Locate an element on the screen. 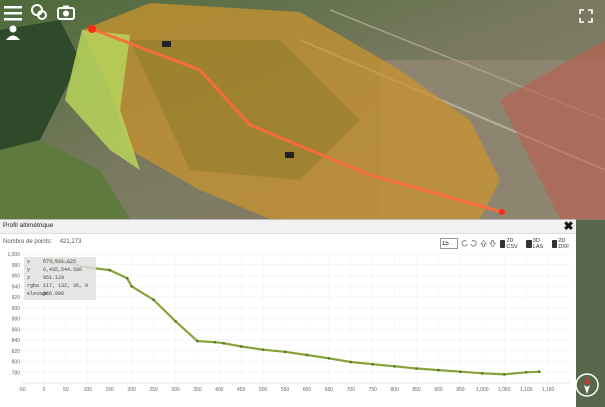 Image resolution: width=605 pixels, height=407 pixels. x-tick-label: 500 is located at coordinates (263, 390).